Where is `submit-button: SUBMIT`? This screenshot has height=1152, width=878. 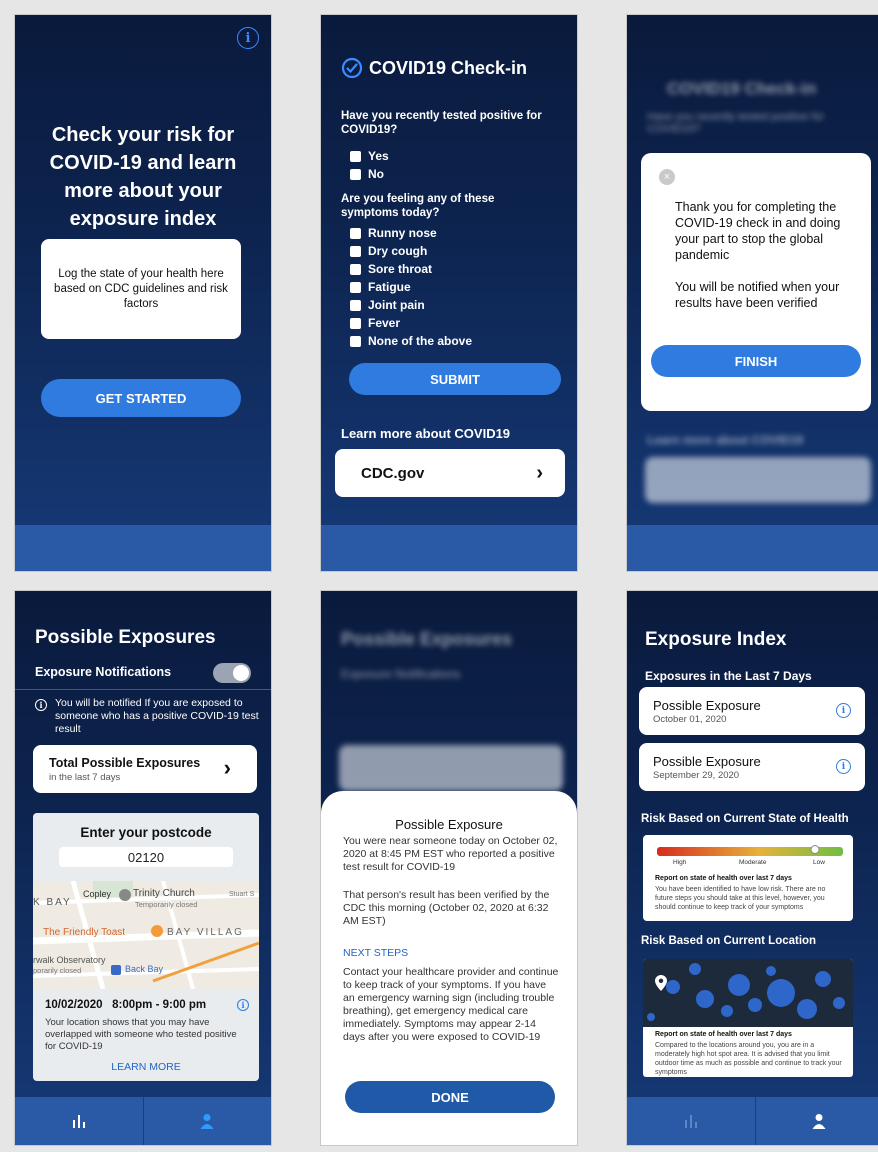
submit-button: SUBMIT is located at coordinates (455, 379).